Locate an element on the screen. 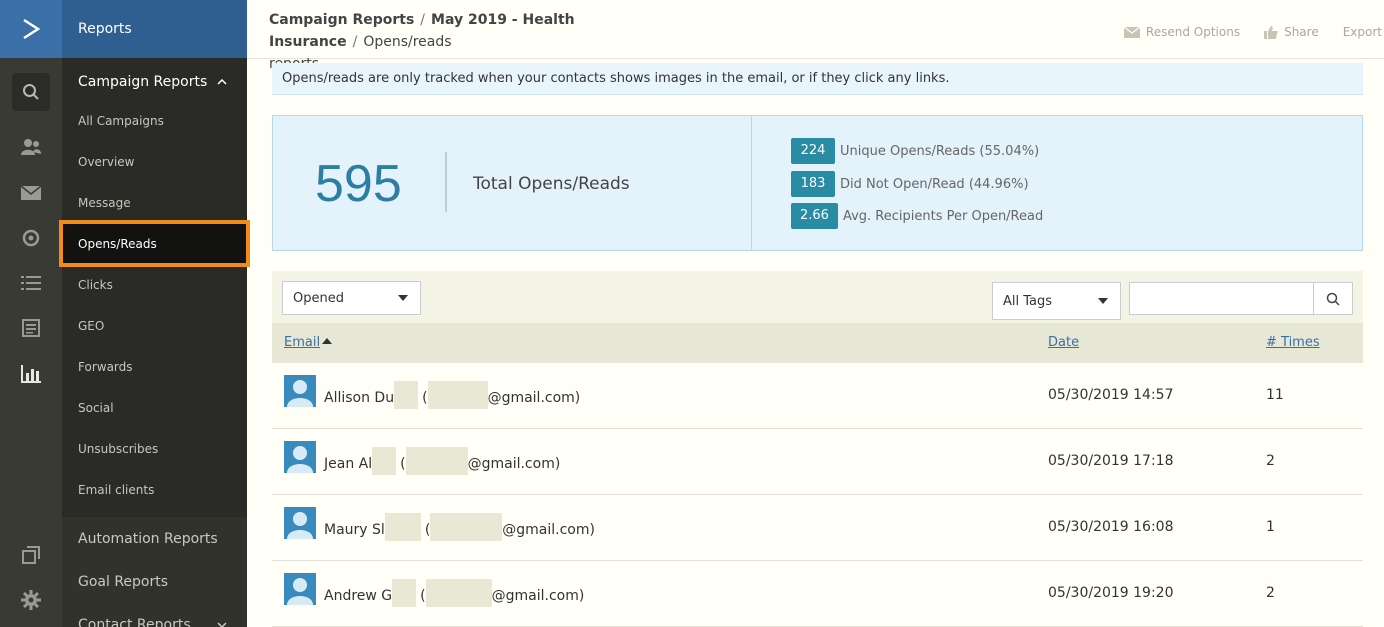  stat-avg-recipients: 2.66 Avg. Recipients Per Open/Read is located at coordinates (917, 216).